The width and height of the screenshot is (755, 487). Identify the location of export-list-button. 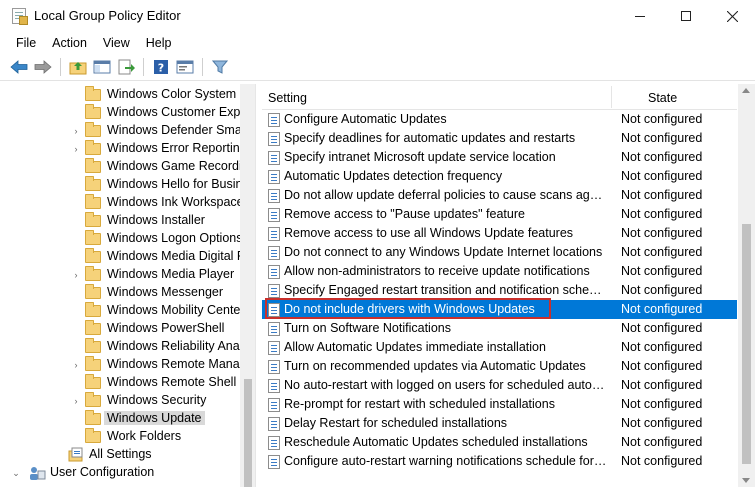
(126, 67).